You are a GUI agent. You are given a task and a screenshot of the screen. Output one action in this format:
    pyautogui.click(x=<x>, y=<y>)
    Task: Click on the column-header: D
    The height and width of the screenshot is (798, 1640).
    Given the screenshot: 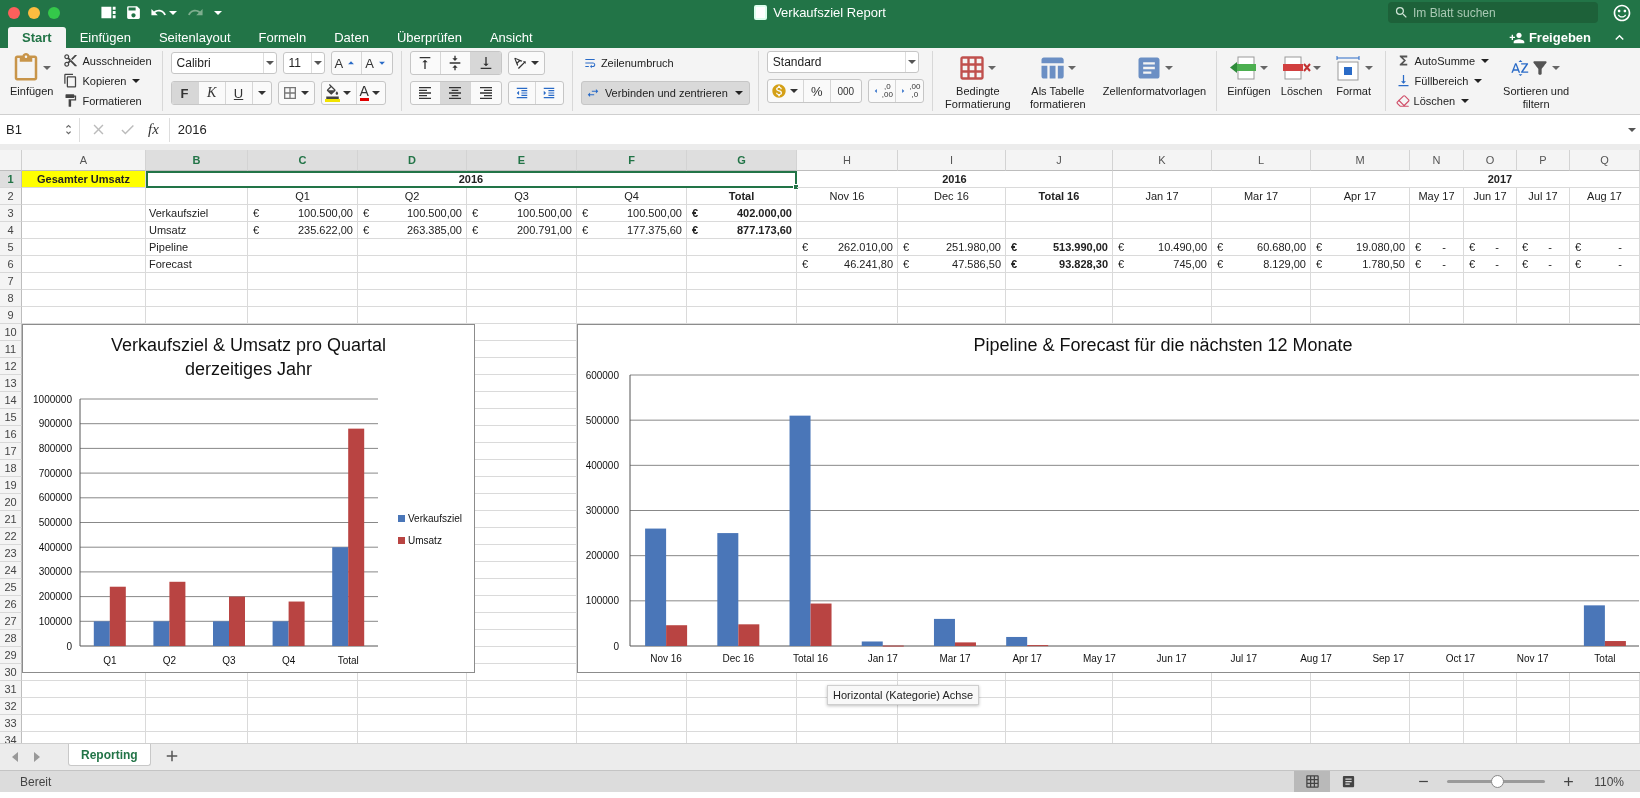 What is the action you would take?
    pyautogui.click(x=412, y=160)
    